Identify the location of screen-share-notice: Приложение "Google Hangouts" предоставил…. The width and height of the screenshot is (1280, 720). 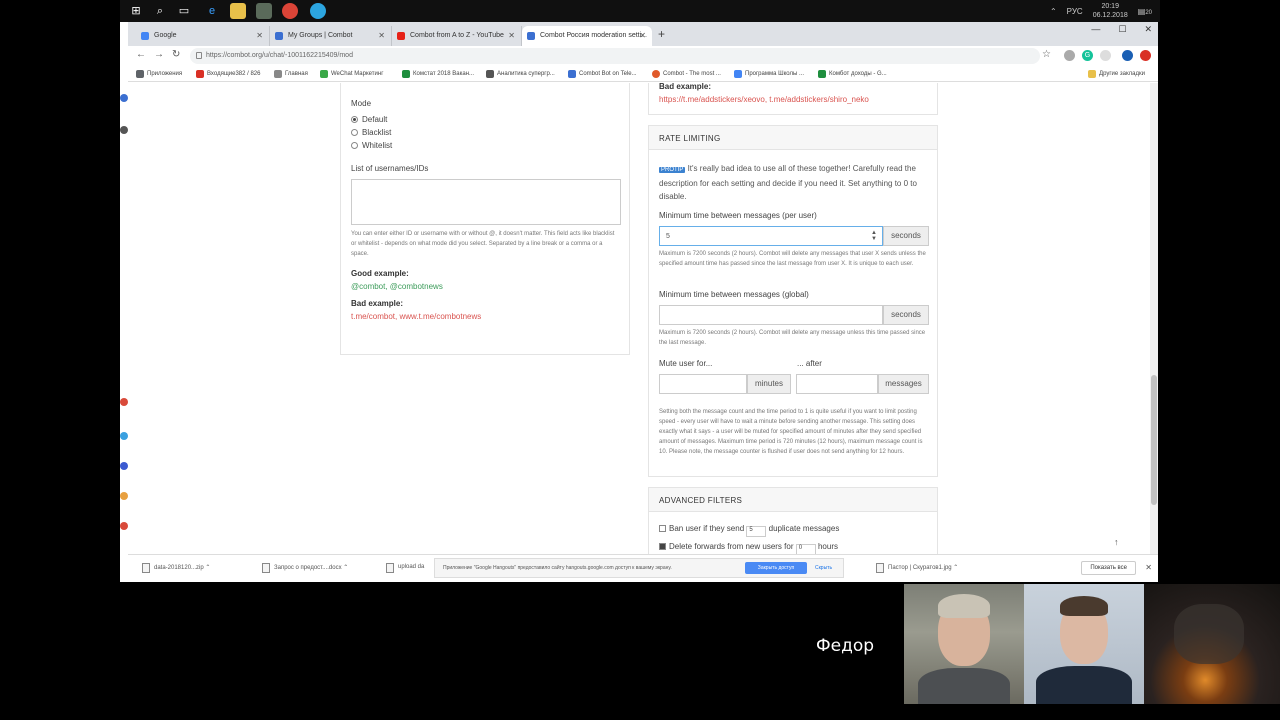
(639, 568).